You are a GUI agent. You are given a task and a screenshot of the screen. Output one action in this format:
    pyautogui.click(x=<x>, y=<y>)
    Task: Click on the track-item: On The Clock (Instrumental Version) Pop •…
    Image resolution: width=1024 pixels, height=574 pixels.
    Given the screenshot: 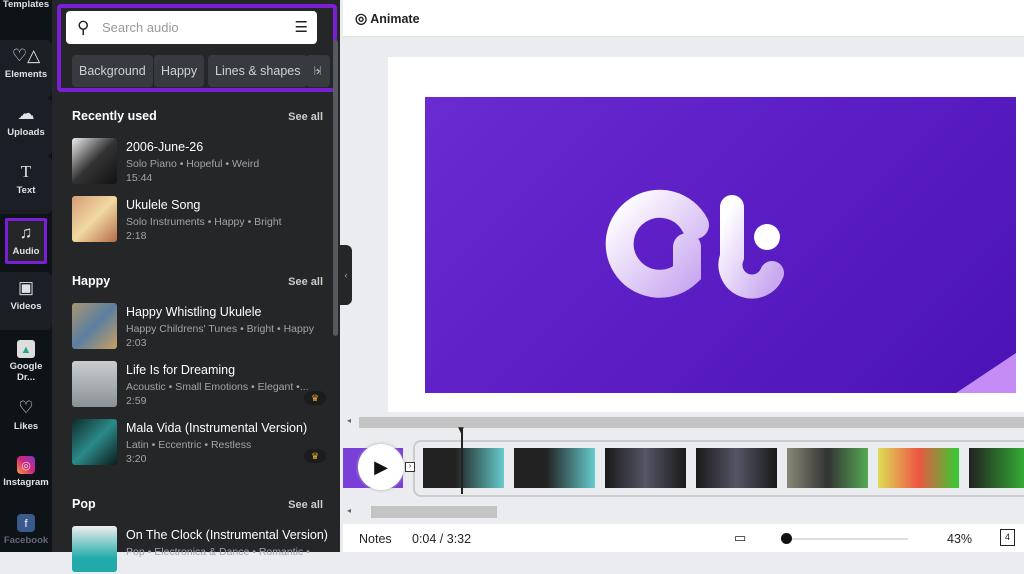 What is the action you would take?
    pyautogui.click(x=202, y=550)
    